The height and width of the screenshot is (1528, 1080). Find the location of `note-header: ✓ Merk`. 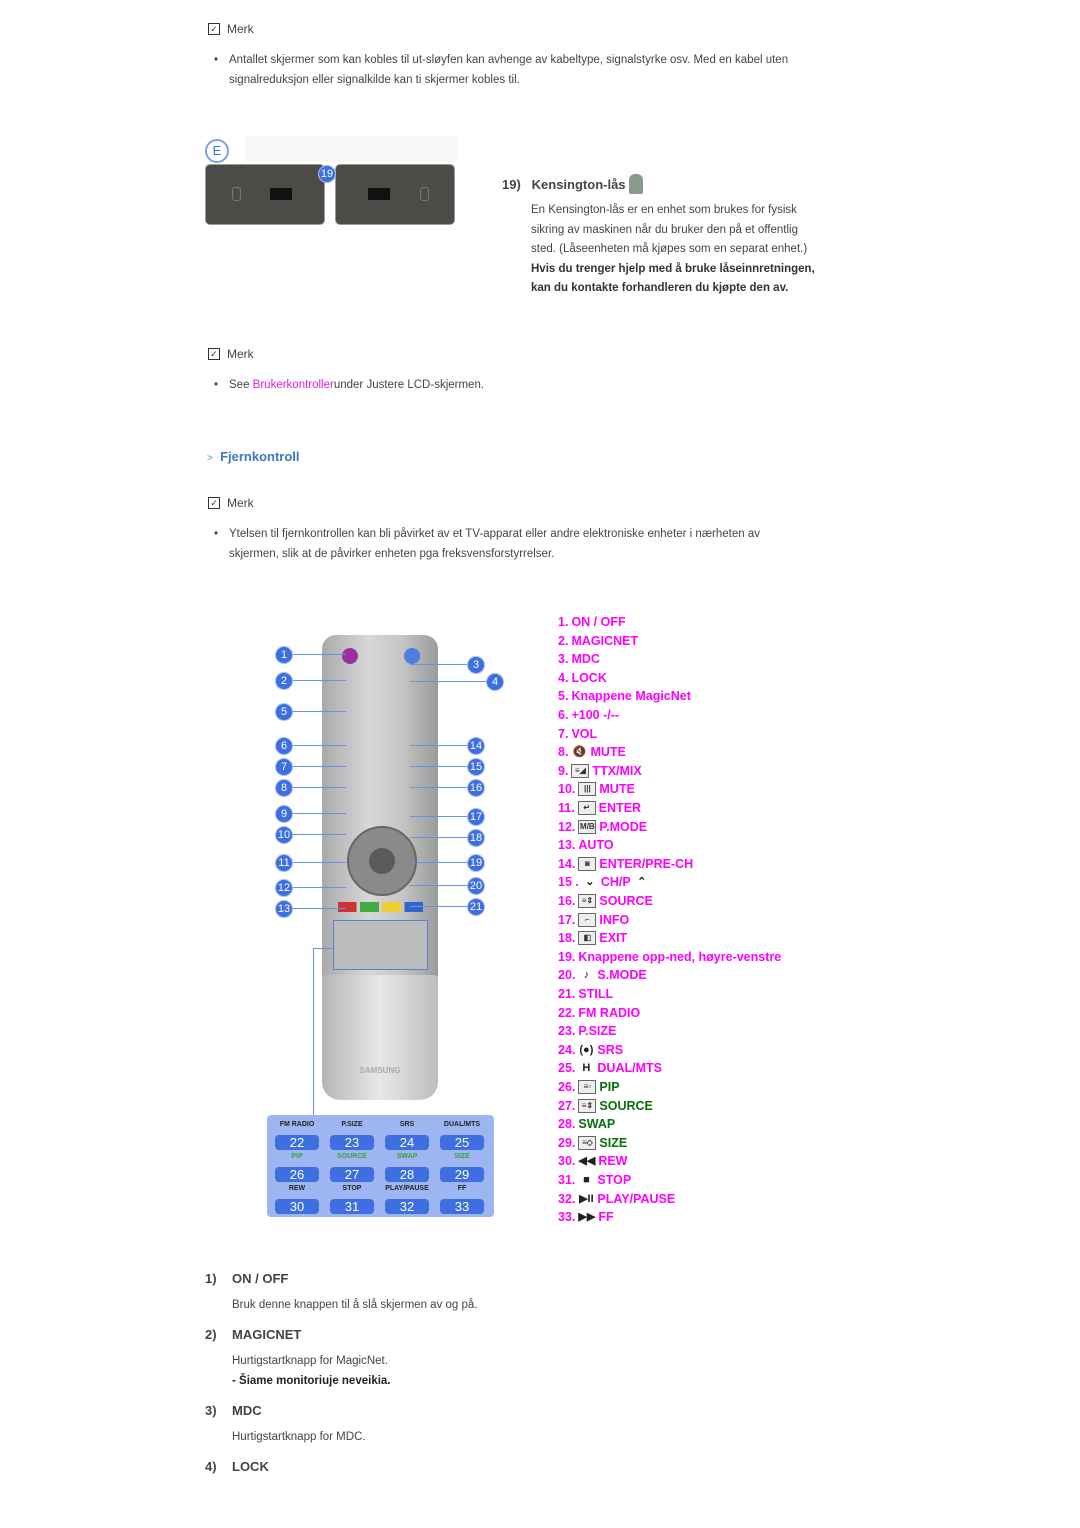

note-header: ✓ Merk is located at coordinates (231, 503).